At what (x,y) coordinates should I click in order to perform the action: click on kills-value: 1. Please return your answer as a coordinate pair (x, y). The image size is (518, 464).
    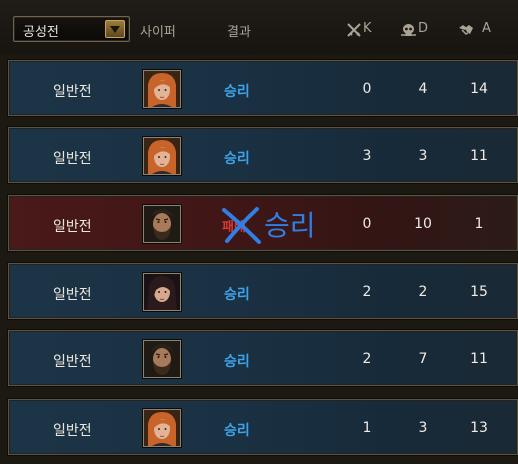
    Looking at the image, I should click on (367, 428).